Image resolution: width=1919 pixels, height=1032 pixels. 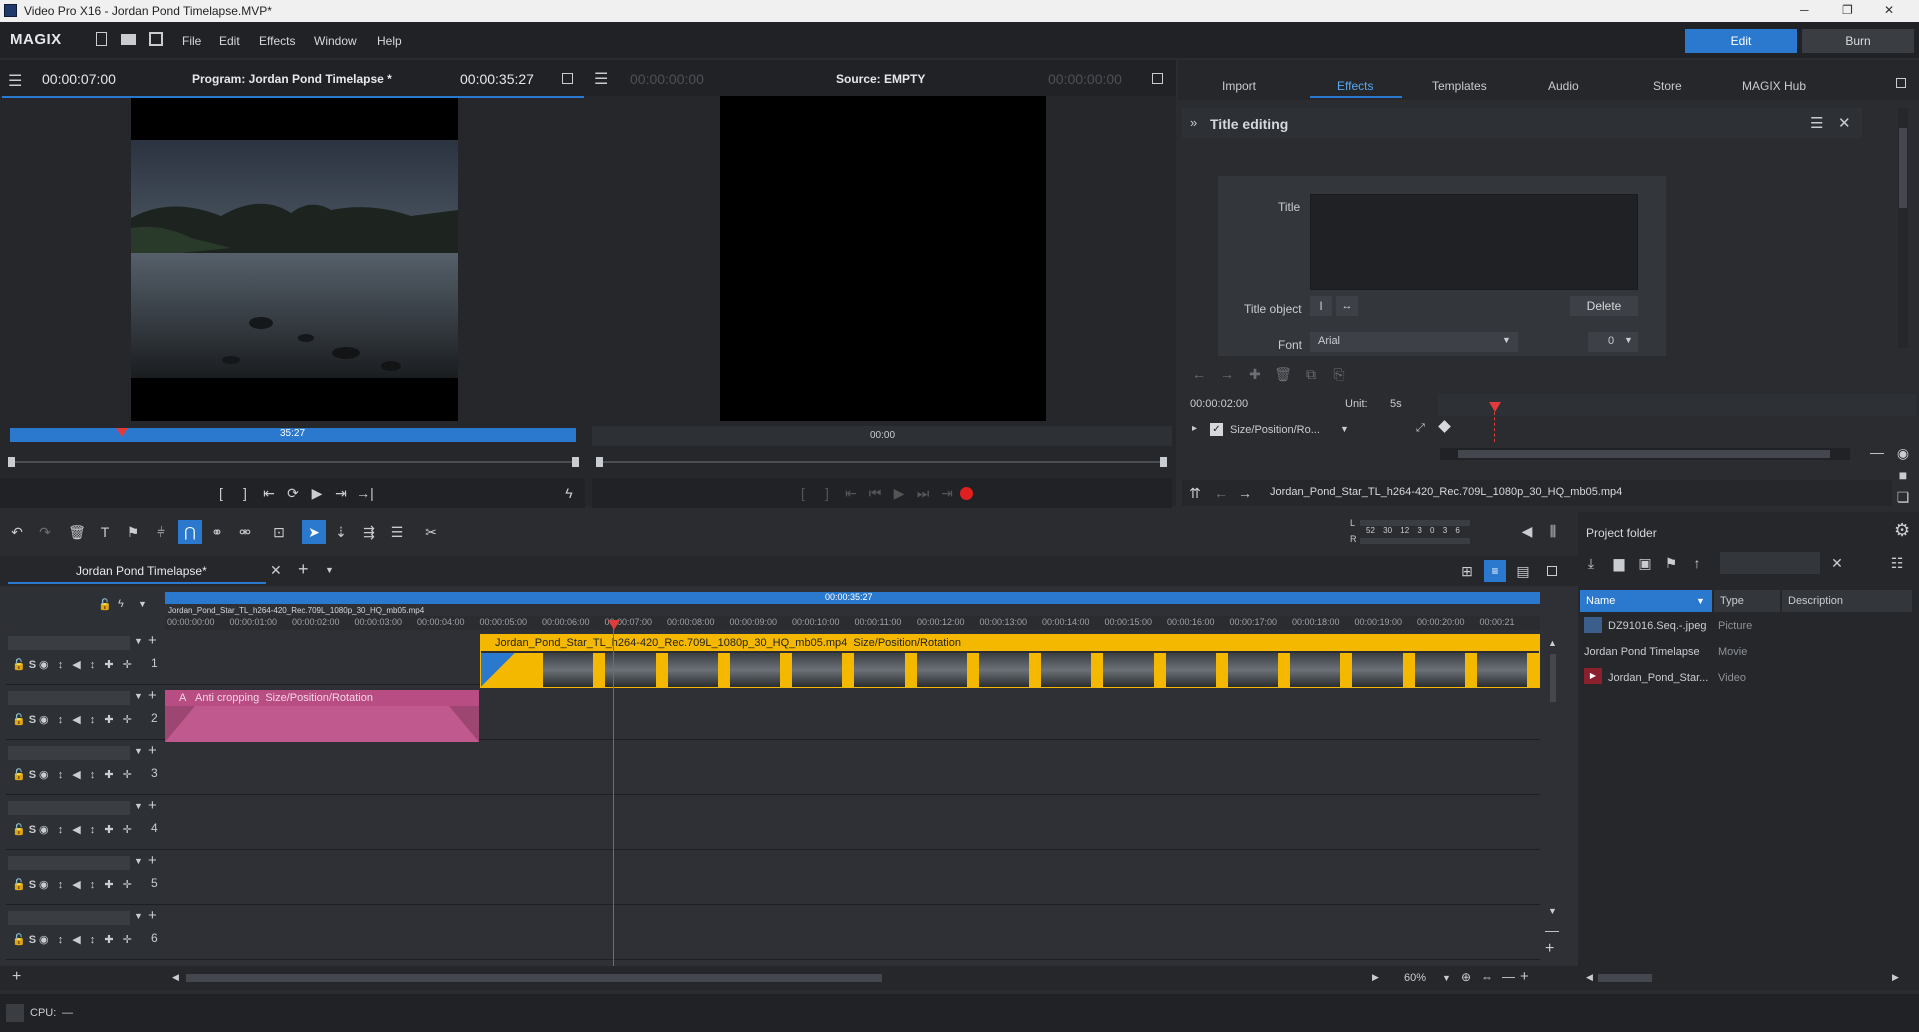 I want to click on menu-help: Help, so click(x=389, y=41).